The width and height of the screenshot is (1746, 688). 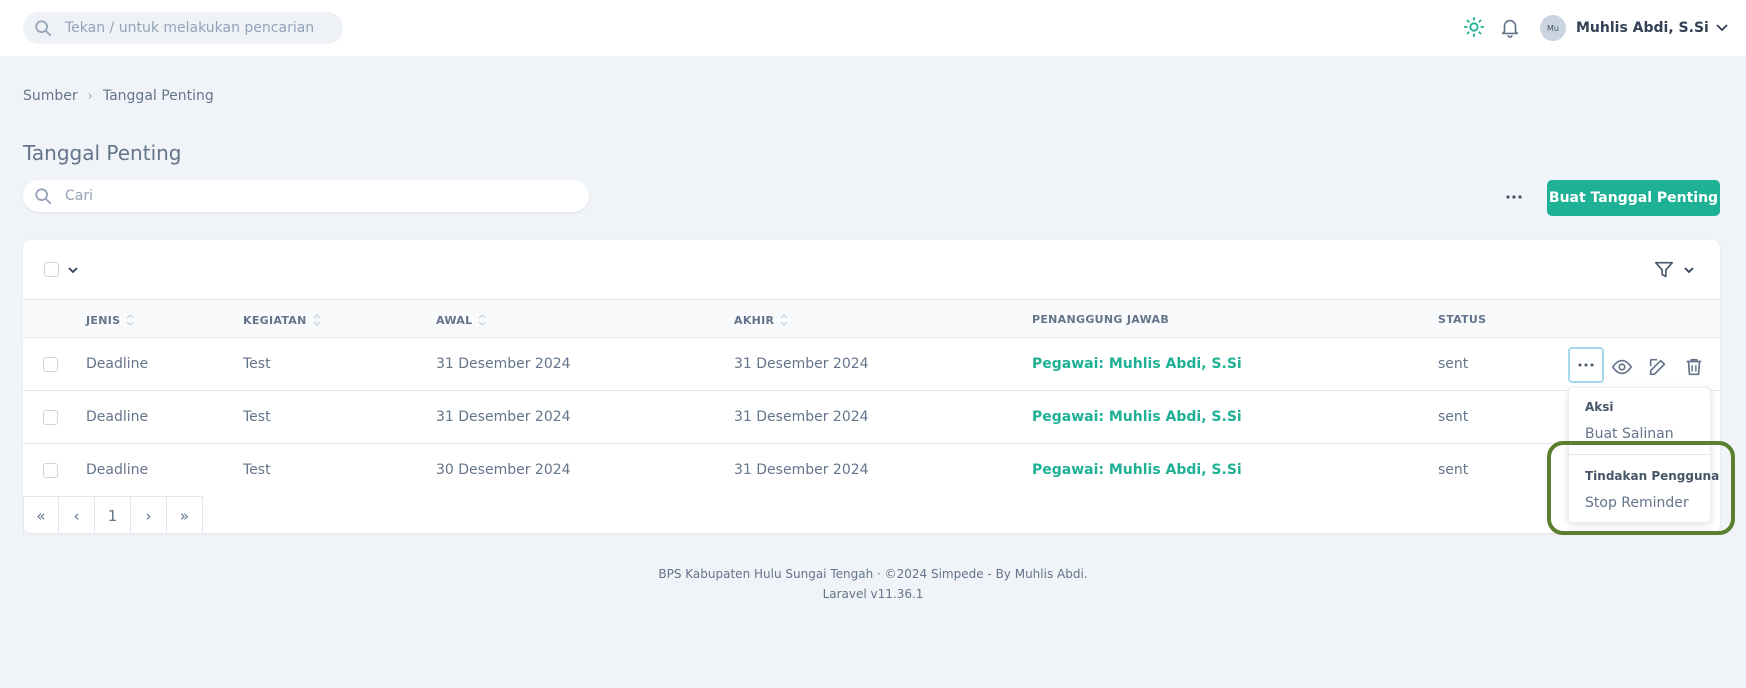 I want to click on trash-icon, so click(x=1694, y=367).